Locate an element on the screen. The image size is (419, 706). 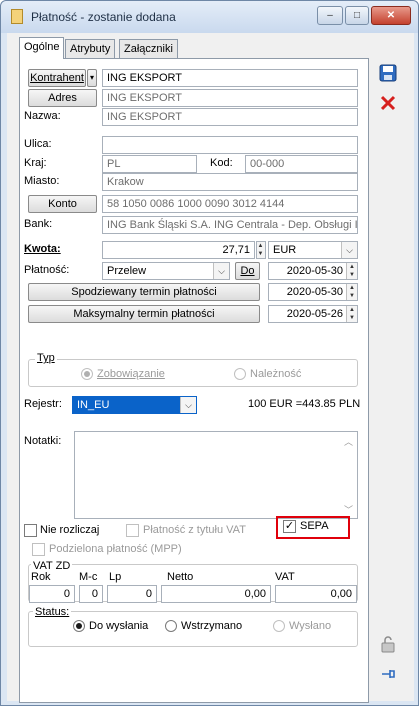
mc-field: 0 is located at coordinates (91, 594).